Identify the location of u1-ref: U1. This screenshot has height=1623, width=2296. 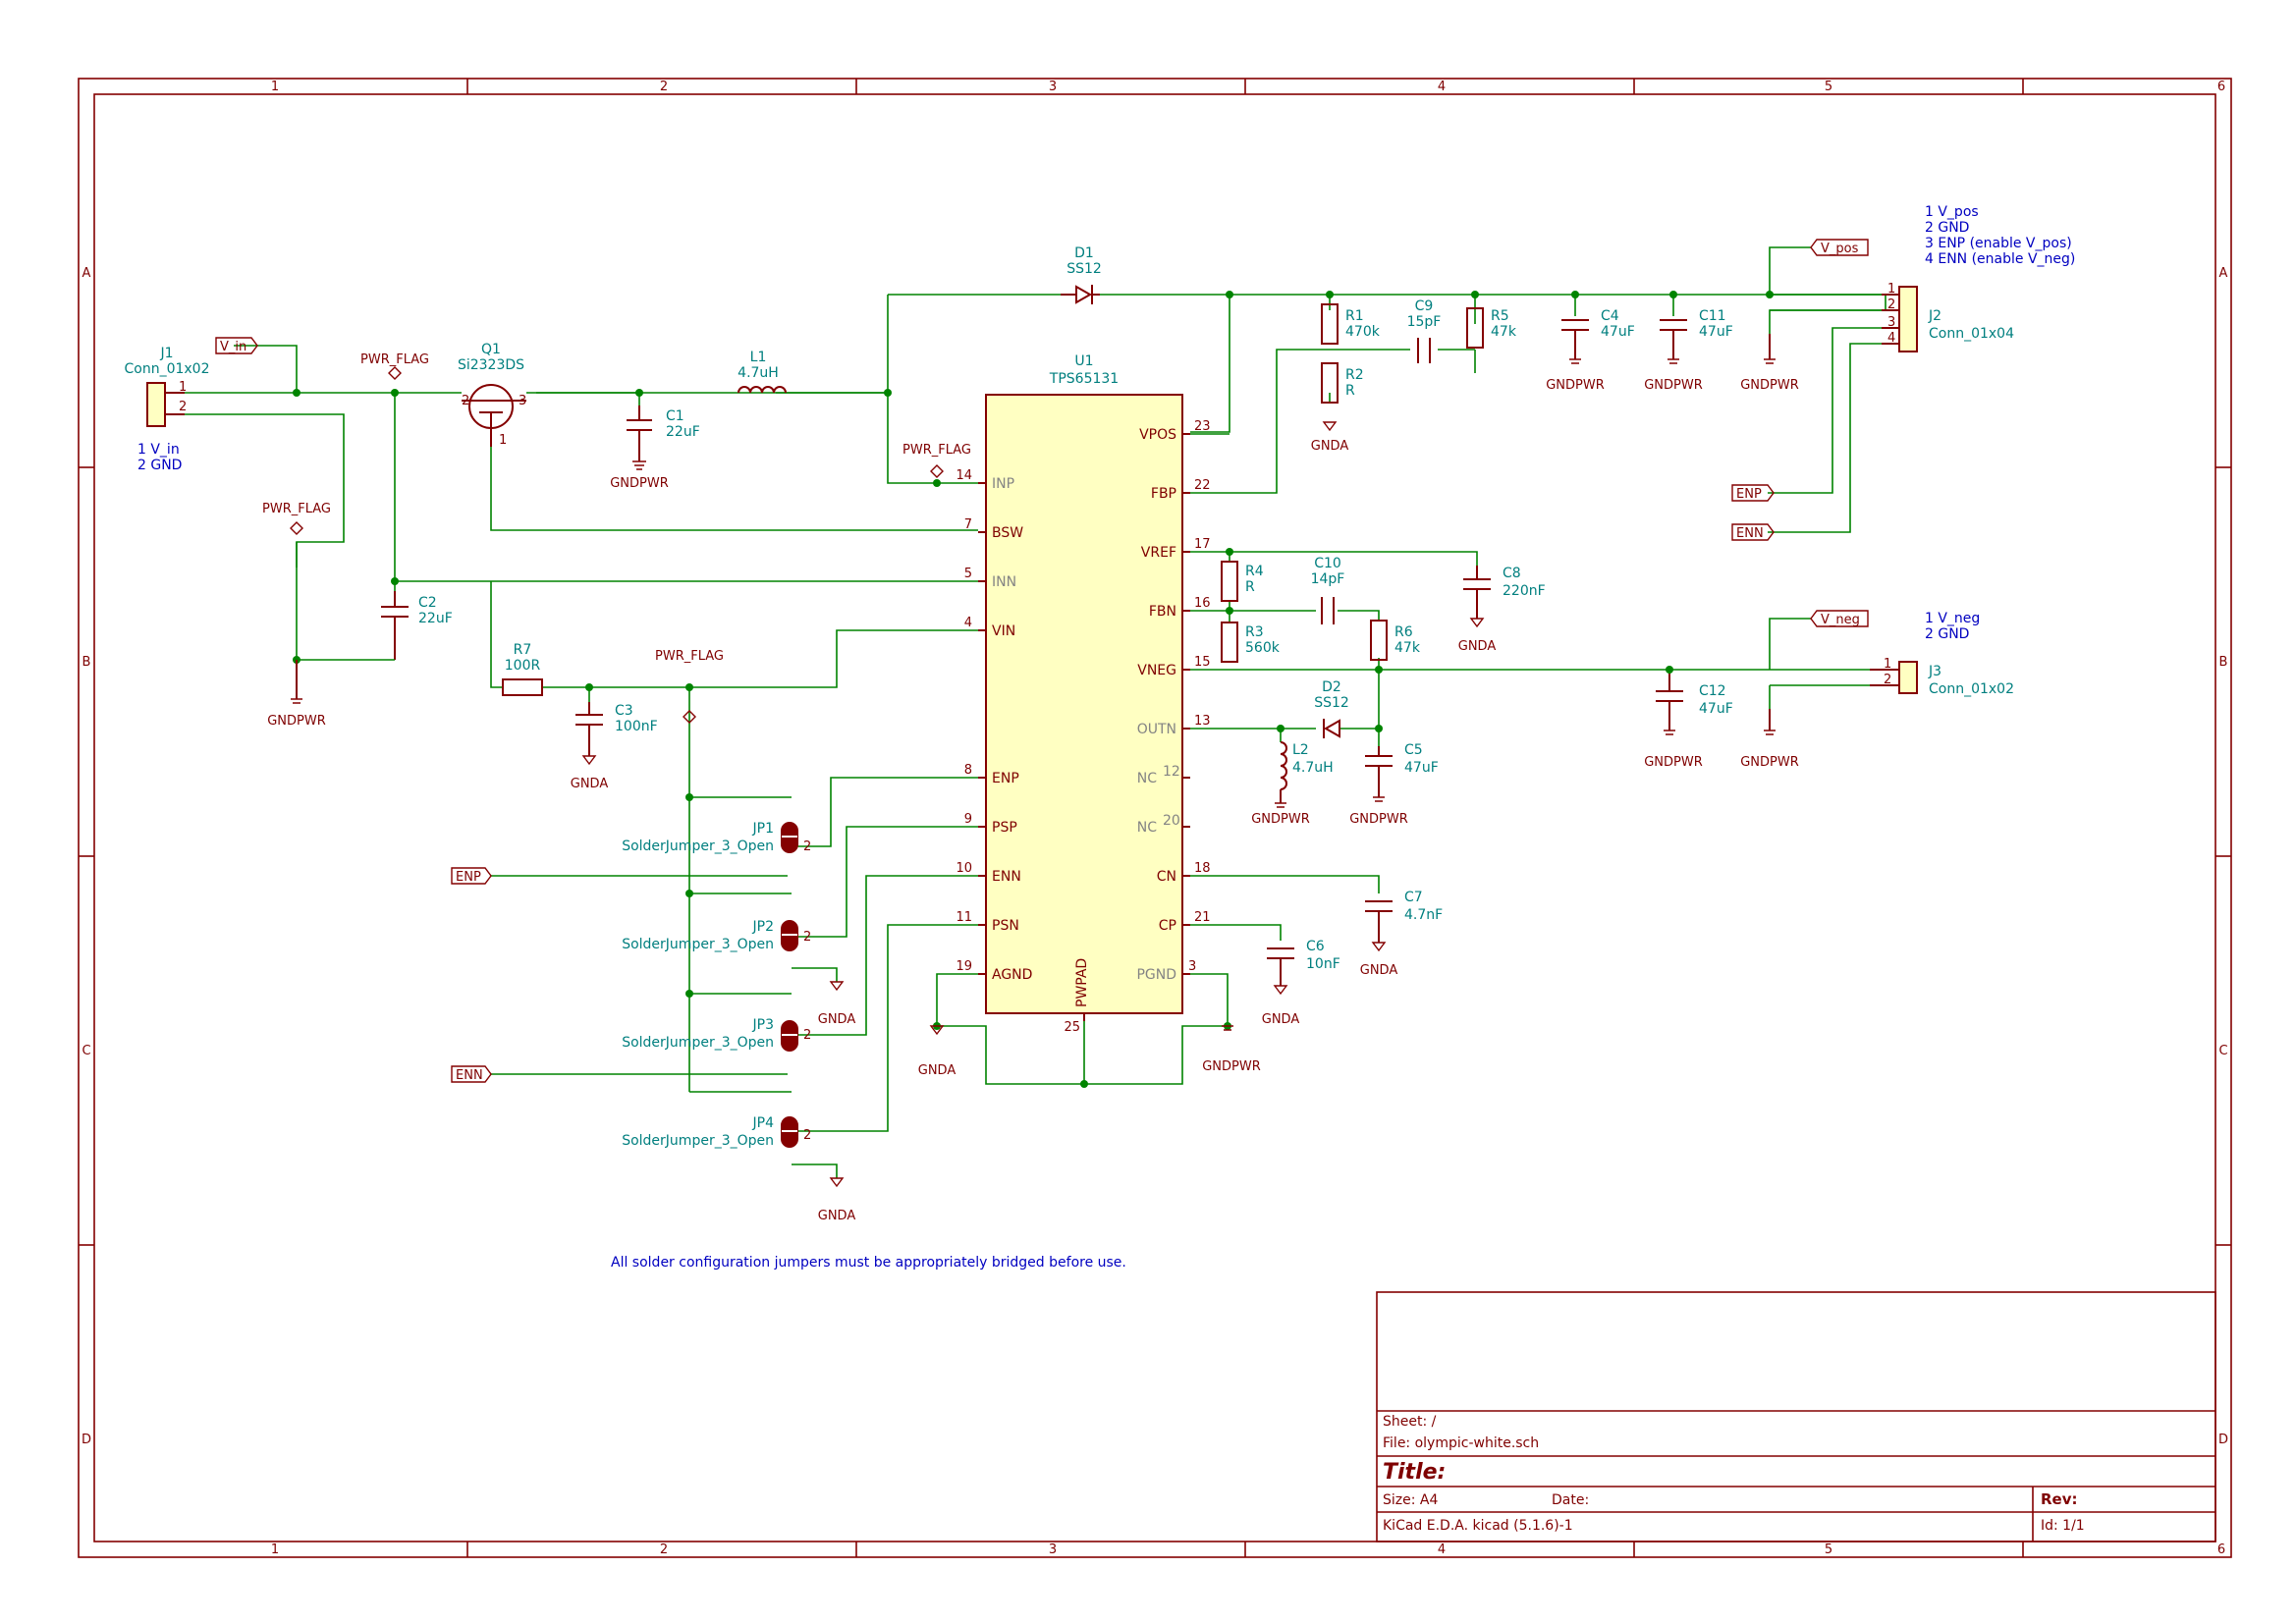
(1083, 361).